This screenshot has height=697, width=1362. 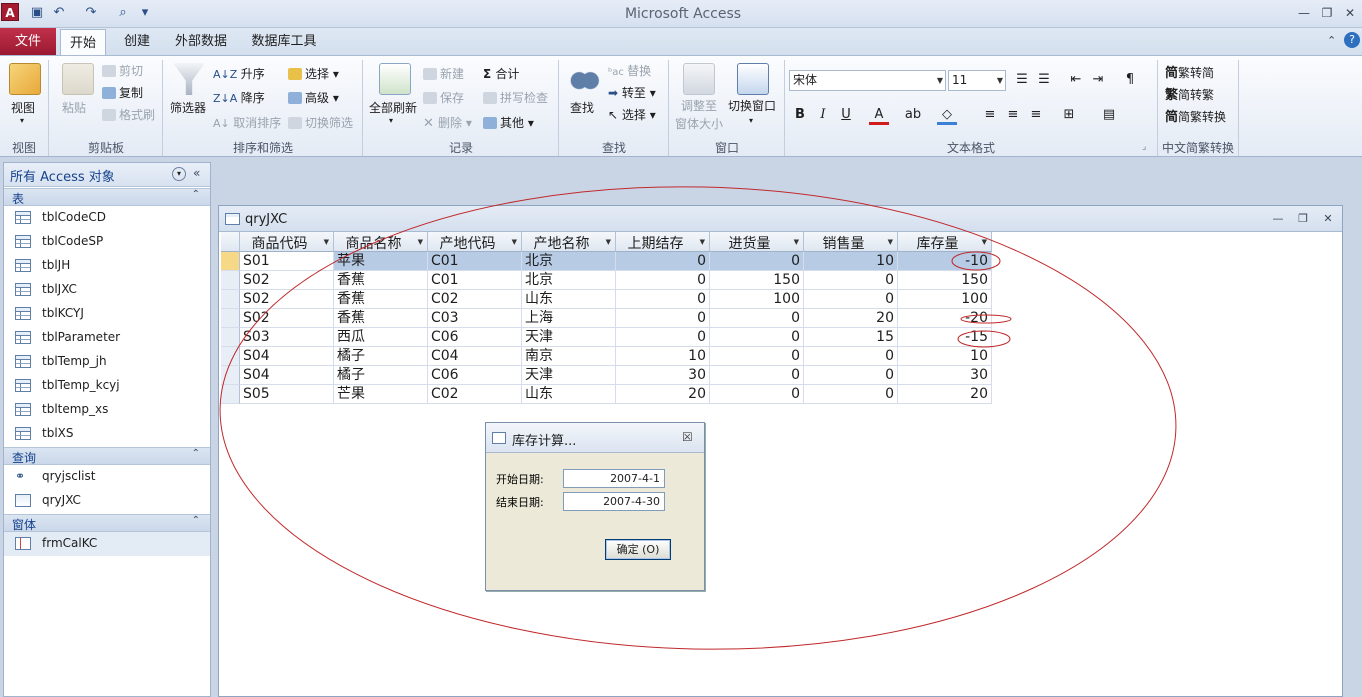 What do you see at coordinates (83, 42) in the screenshot?
I see `tab-home: 开始` at bounding box center [83, 42].